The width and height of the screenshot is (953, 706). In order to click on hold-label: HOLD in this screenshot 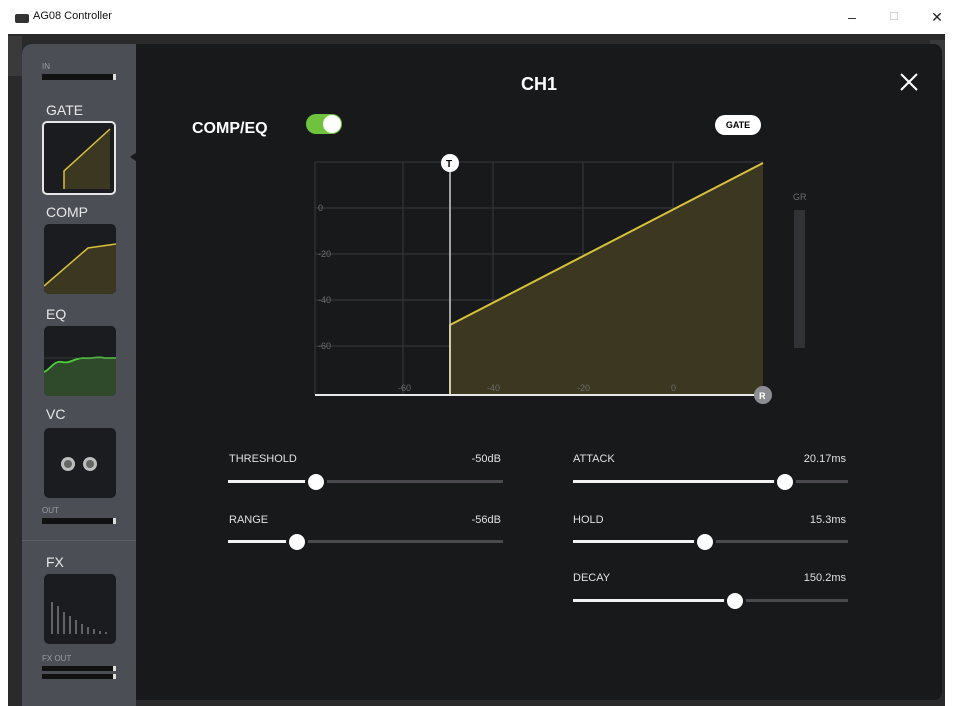, I will do `click(588, 520)`.